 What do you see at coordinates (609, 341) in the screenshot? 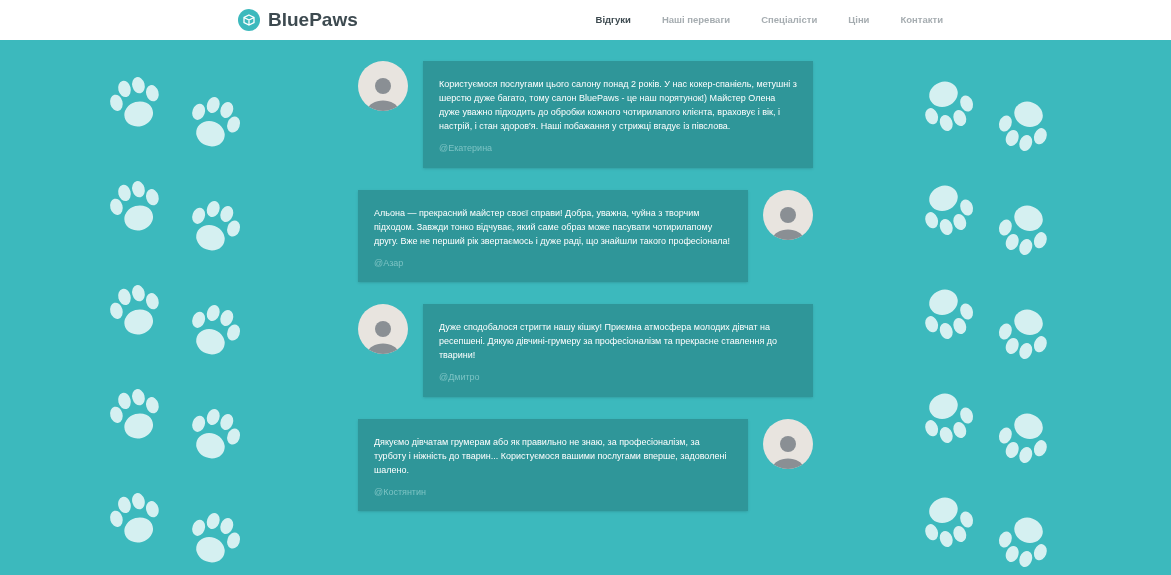
I see `review-text: Дуже сподобалося стригти нашу кішку! Приємна атмосфера молодих дівчат на ресепшені. Дякую дівчині-грумеру за професіоналізм та прекрасне ставлення до тварини!` at bounding box center [609, 341].